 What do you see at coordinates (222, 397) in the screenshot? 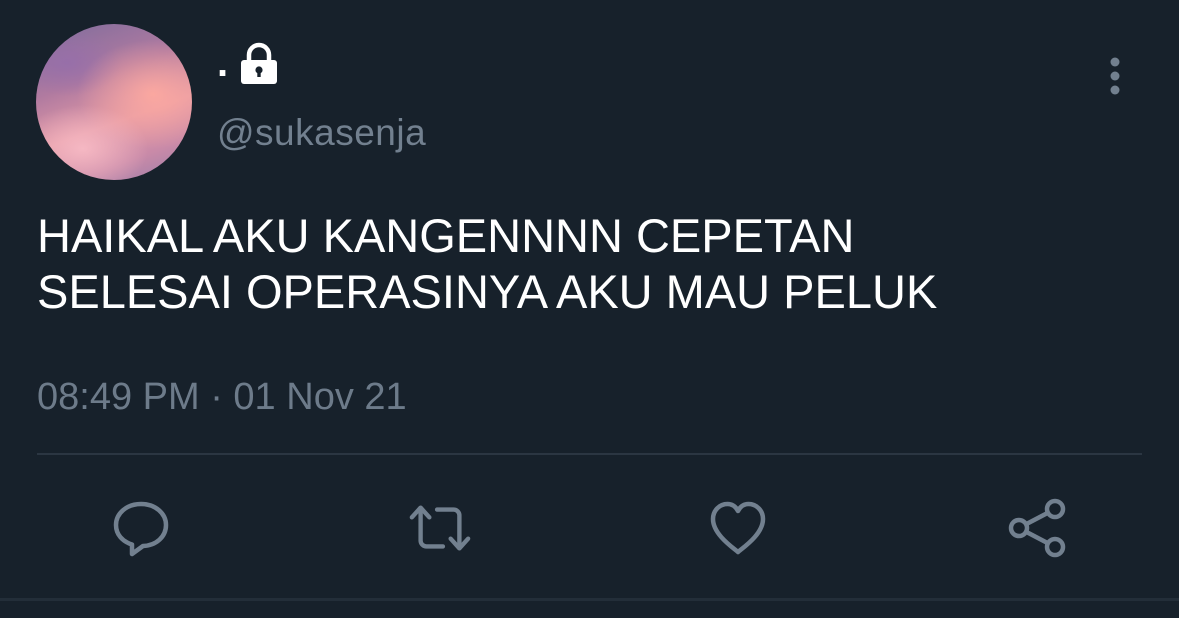
I see `tweet-timestamp: 08:49 PM · 01 Nov 21` at bounding box center [222, 397].